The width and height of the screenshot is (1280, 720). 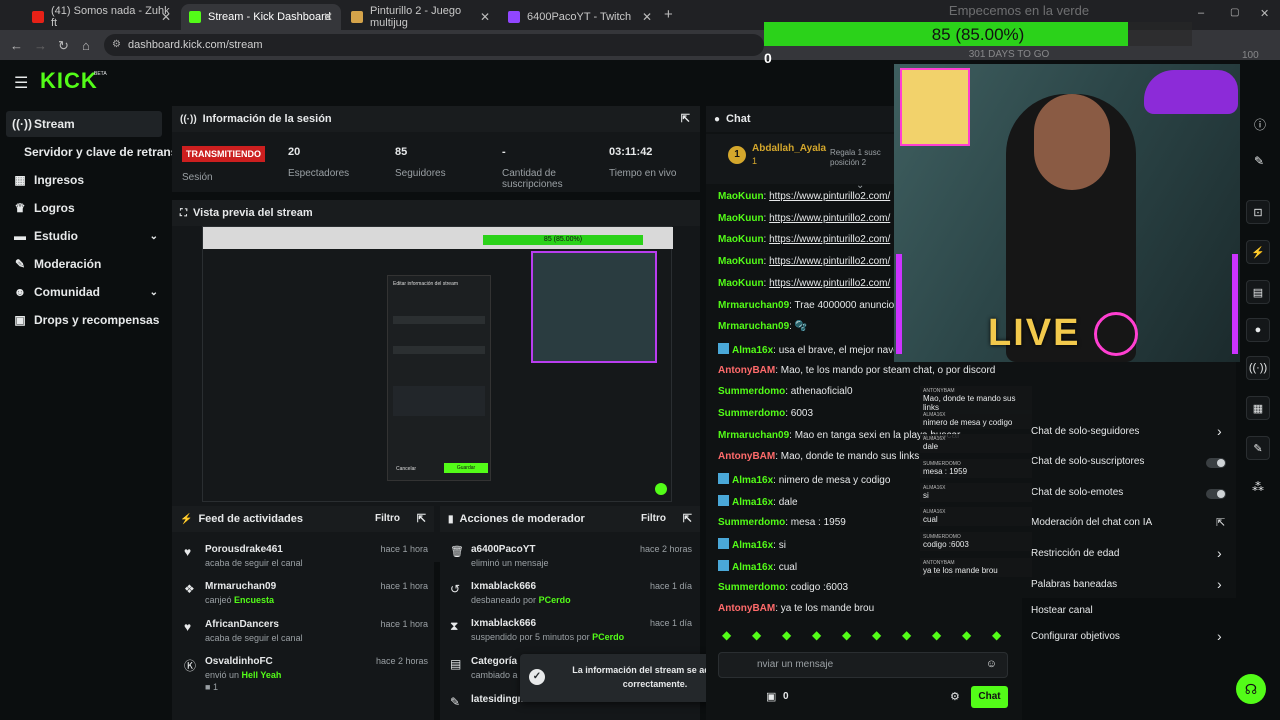 What do you see at coordinates (69, 81) in the screenshot?
I see `kick-logo: KICK` at bounding box center [69, 81].